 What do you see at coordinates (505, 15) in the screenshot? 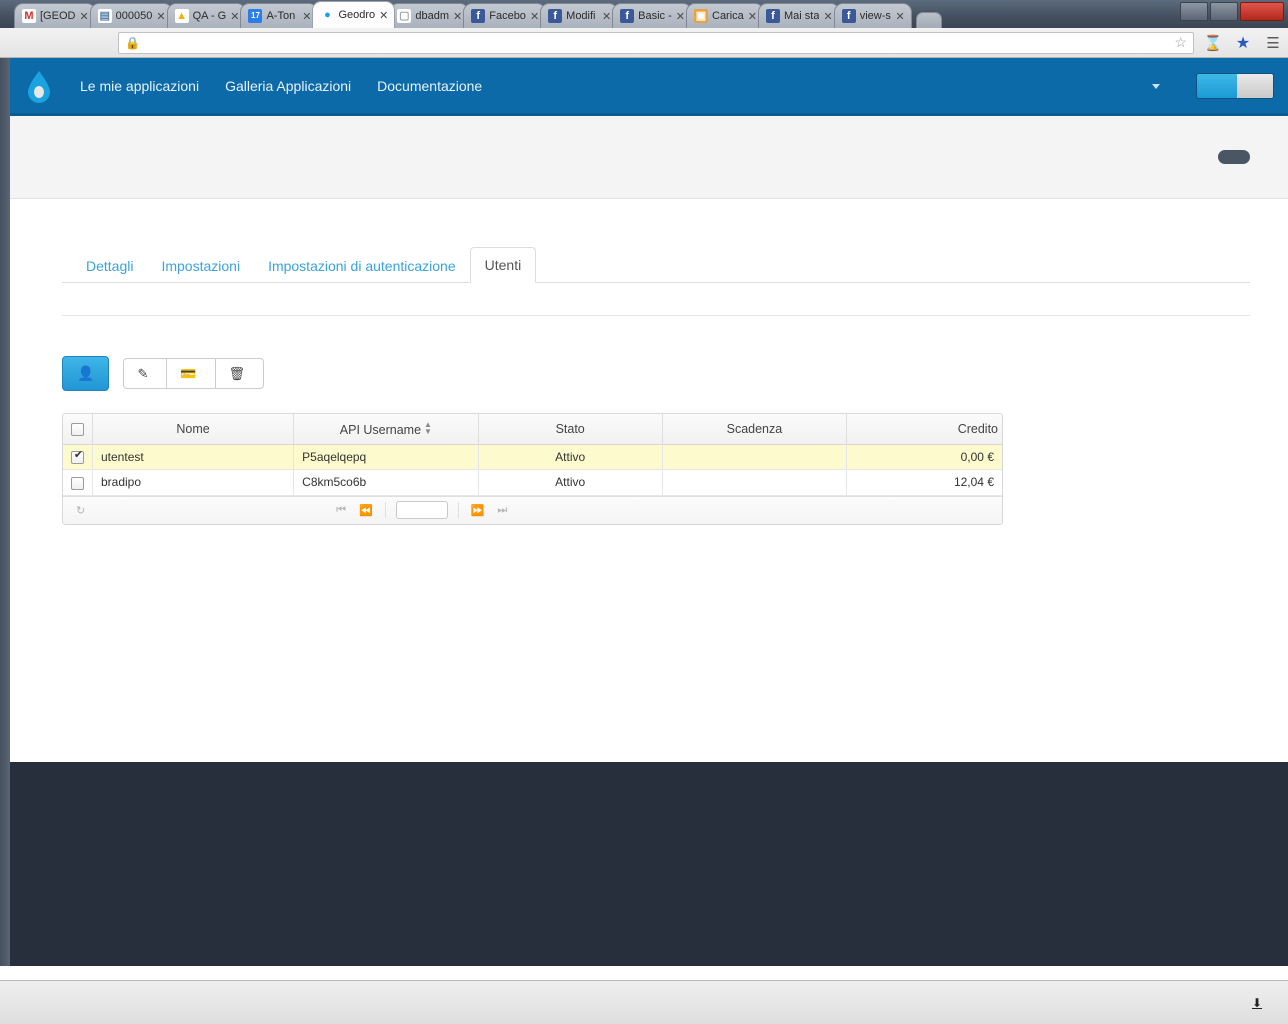
I see `browser-tab: f Facebo ✕` at bounding box center [505, 15].